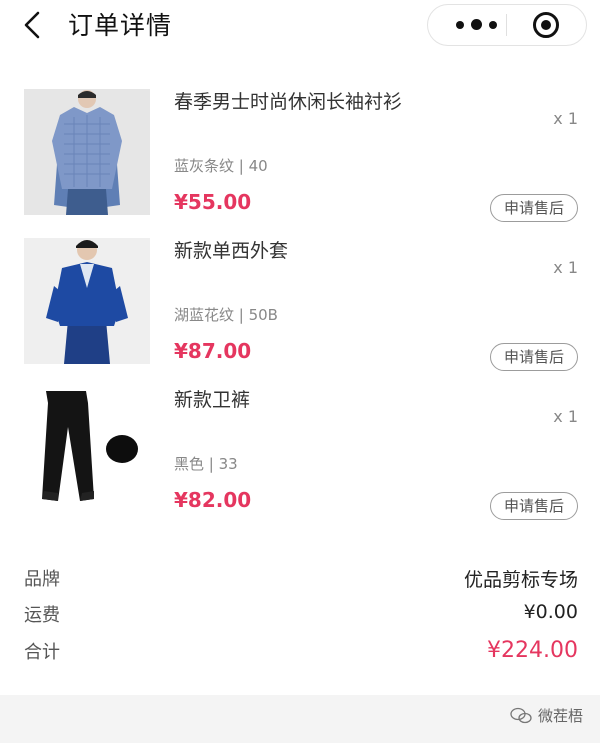 The image size is (600, 743). I want to click on product-price: ¥55.00, so click(213, 202).